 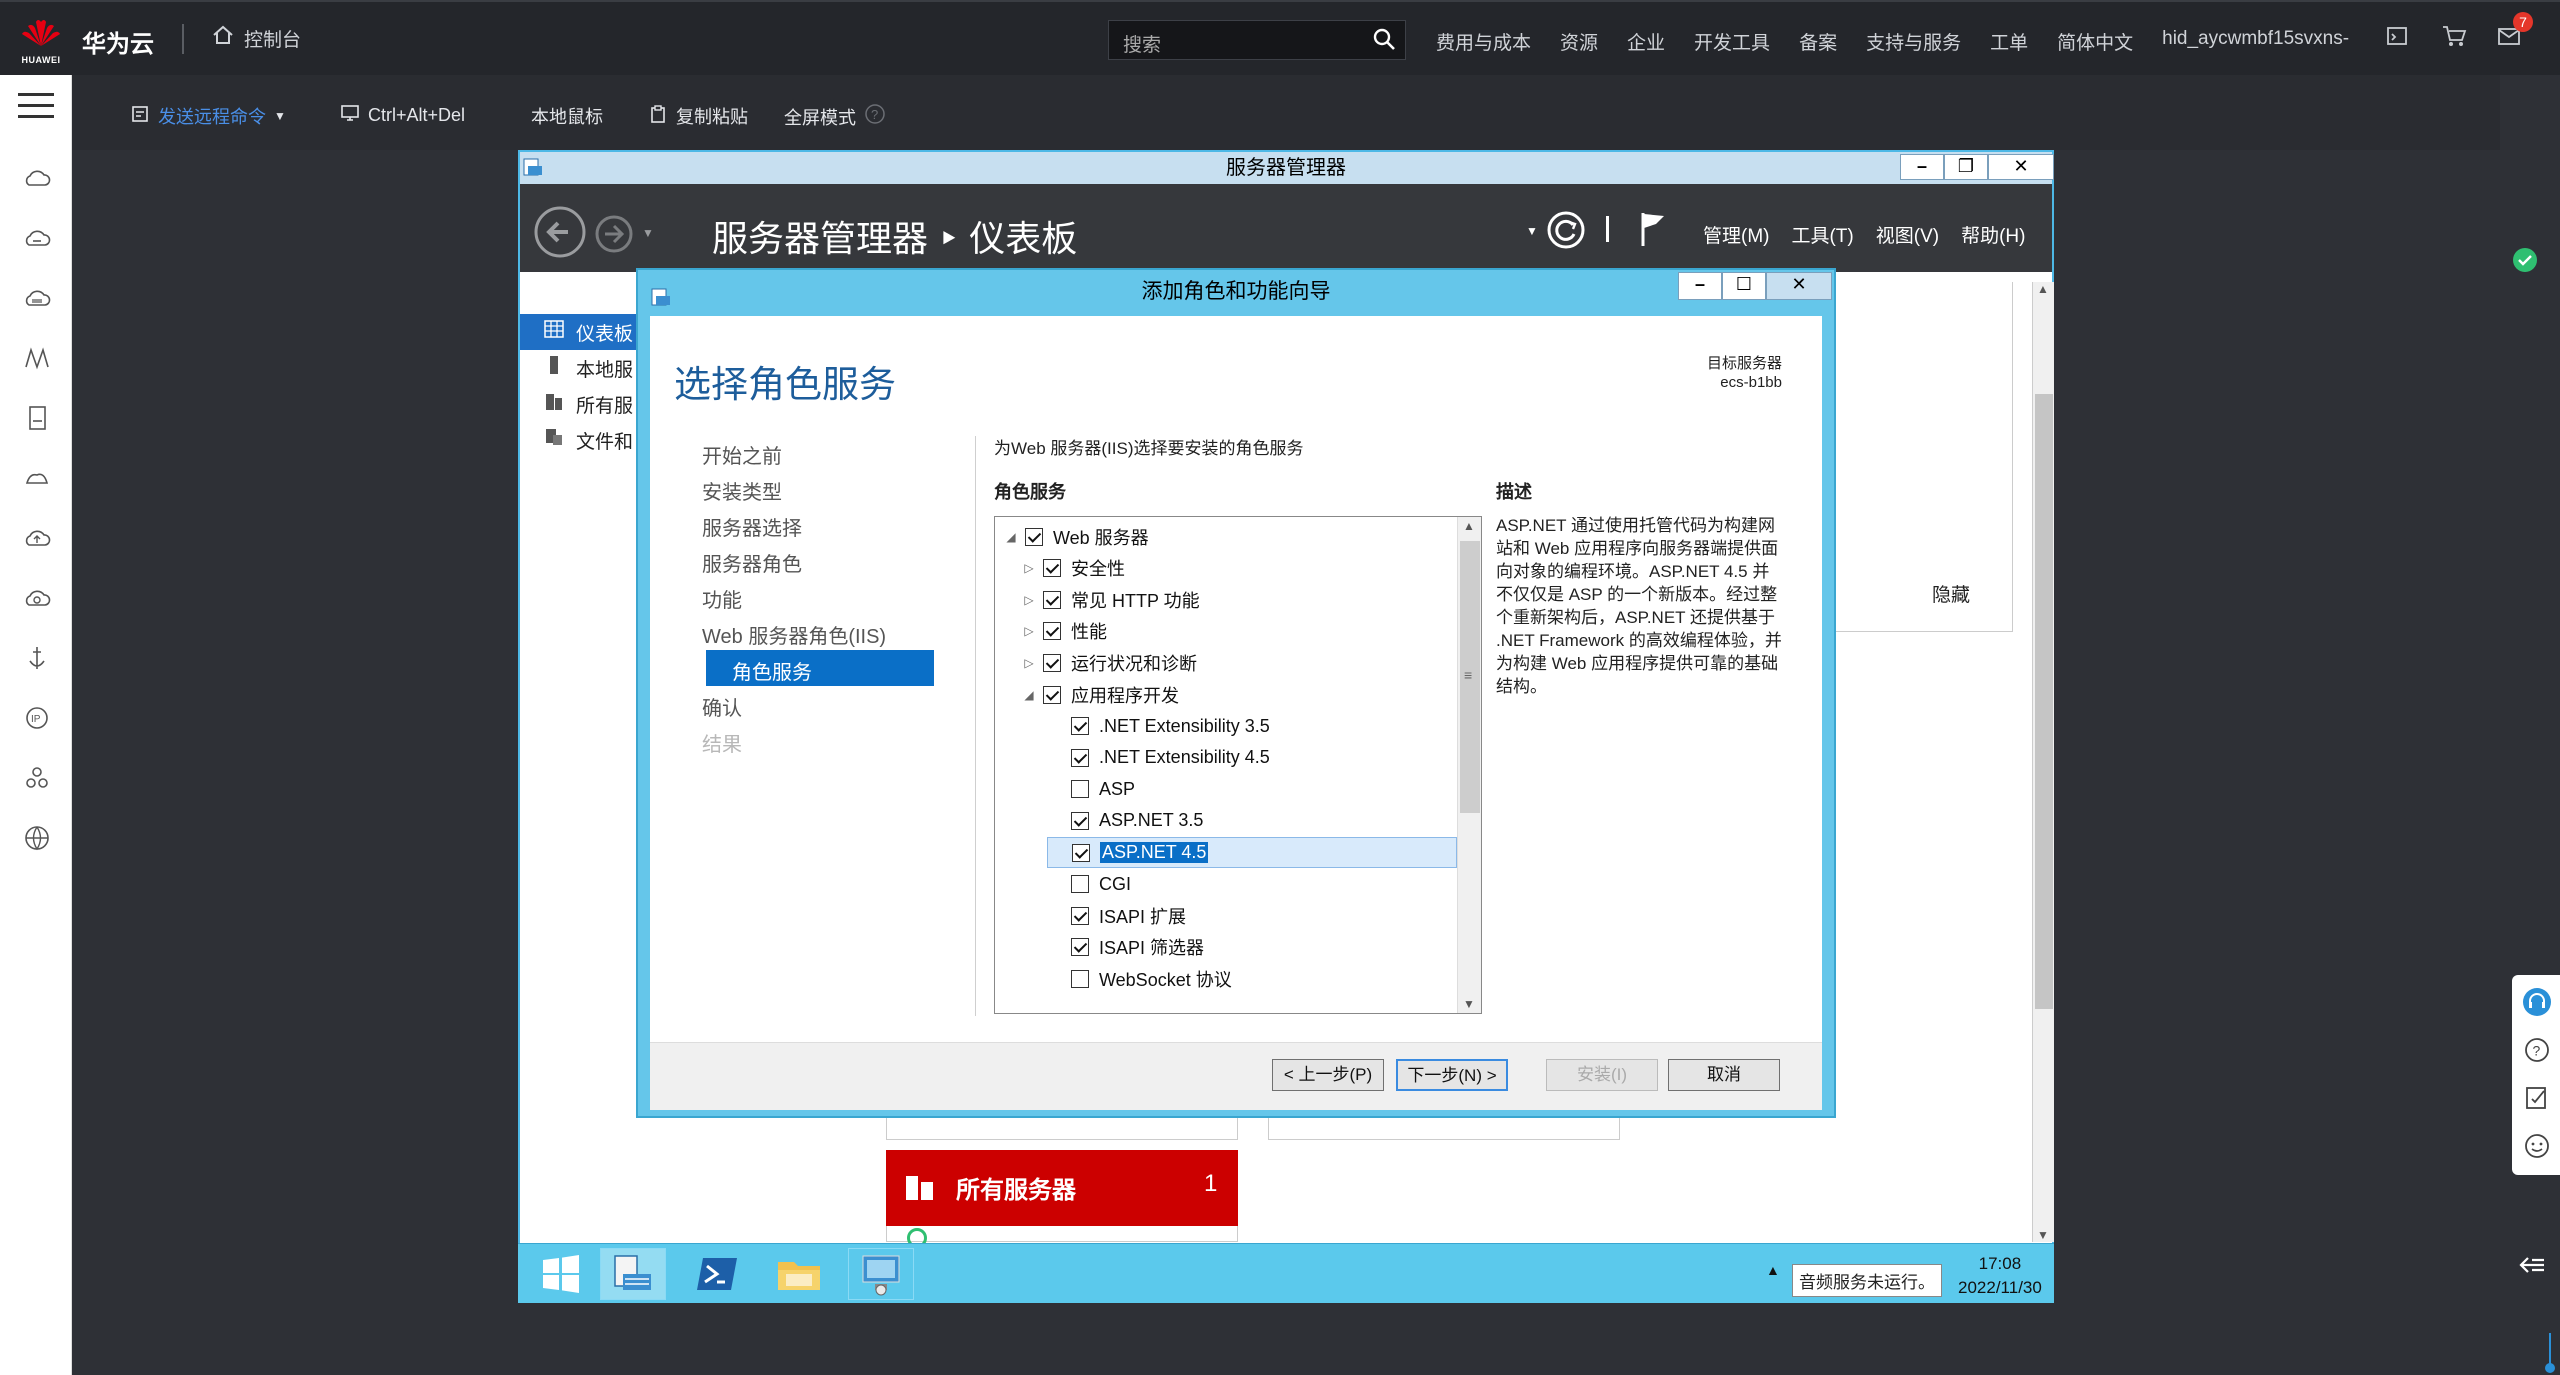 I want to click on cancel-button: 取消, so click(x=1724, y=1075).